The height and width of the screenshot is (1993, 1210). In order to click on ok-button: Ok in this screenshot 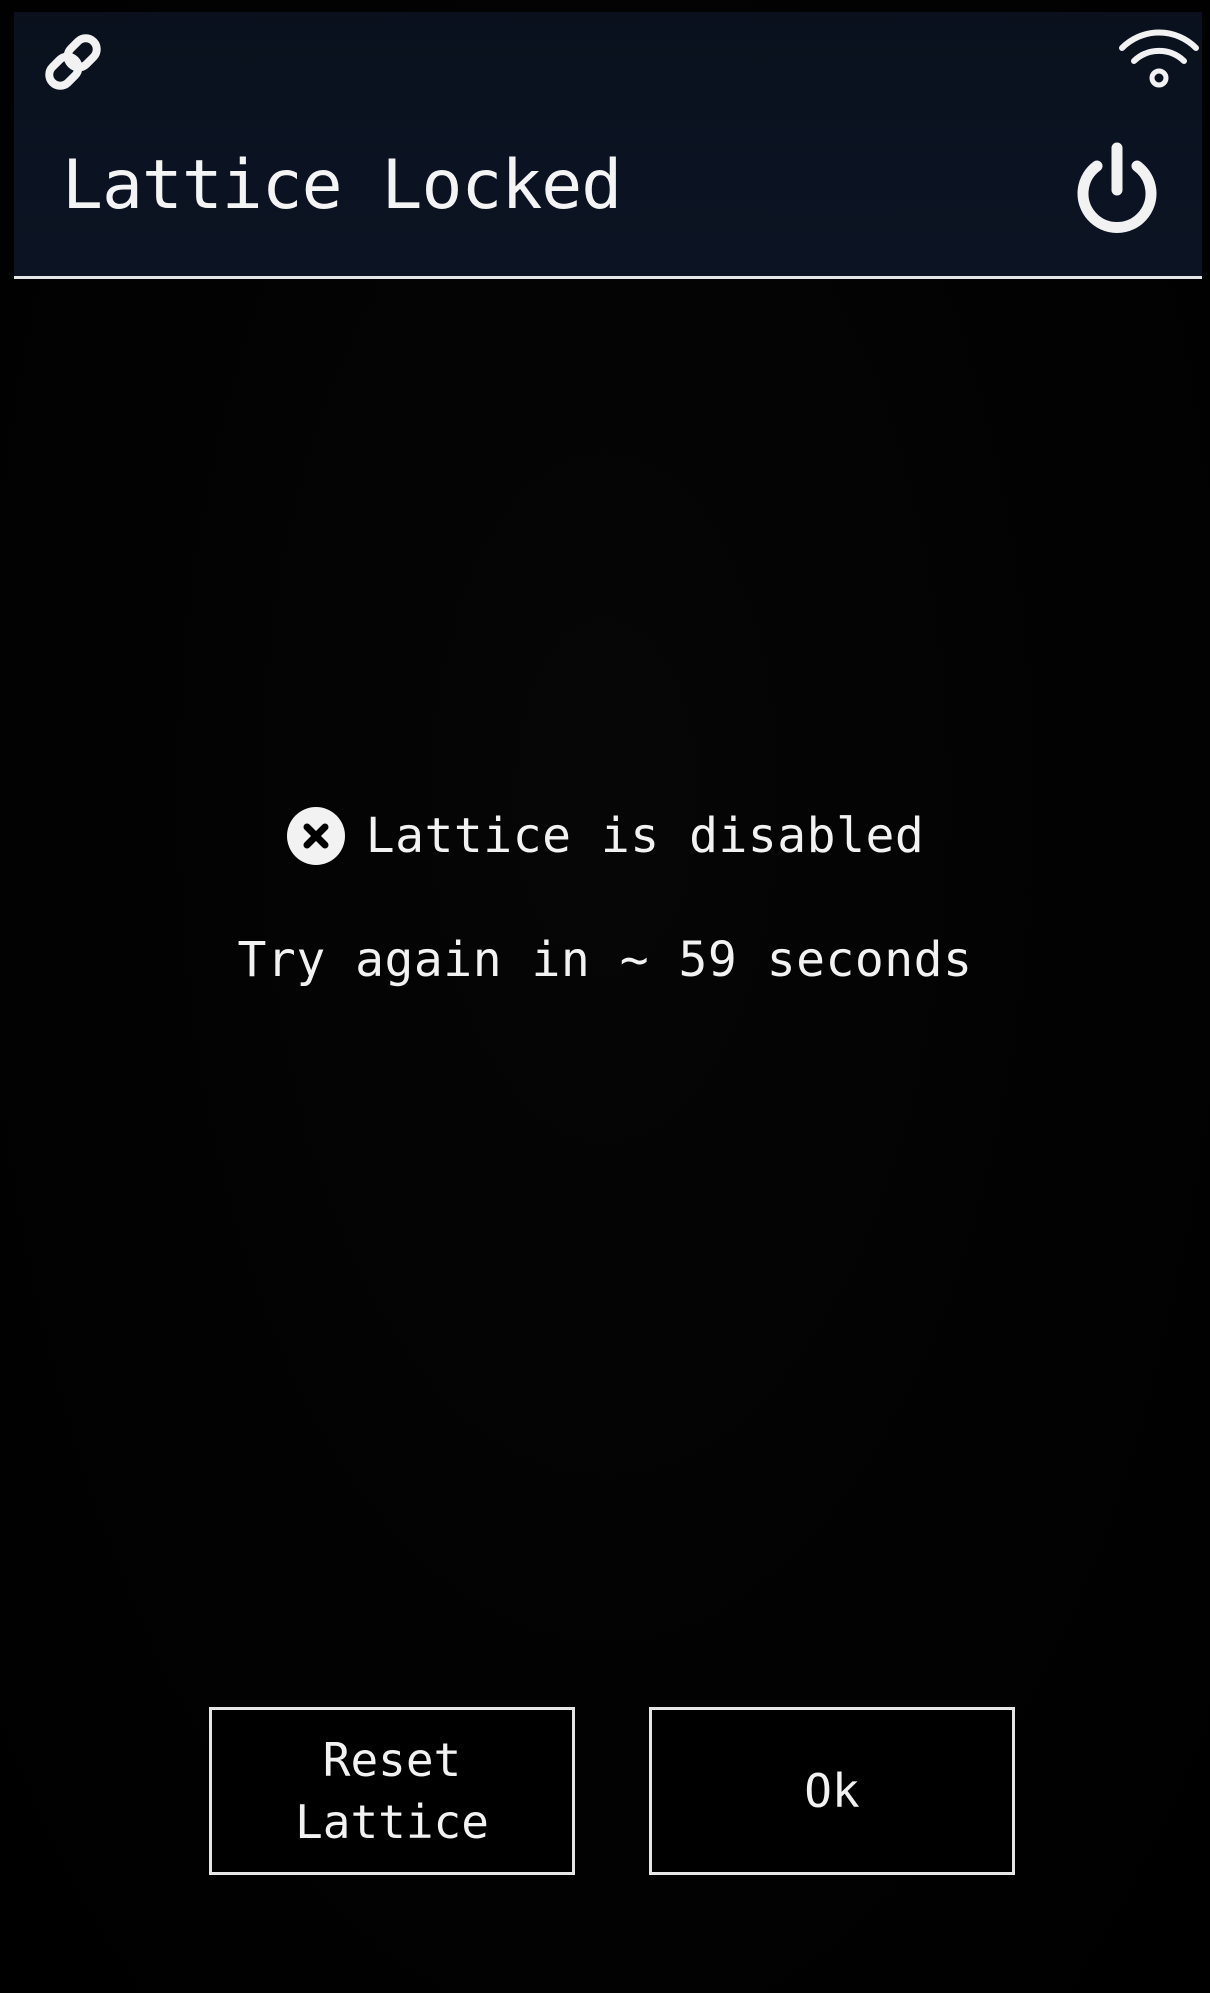, I will do `click(832, 1791)`.